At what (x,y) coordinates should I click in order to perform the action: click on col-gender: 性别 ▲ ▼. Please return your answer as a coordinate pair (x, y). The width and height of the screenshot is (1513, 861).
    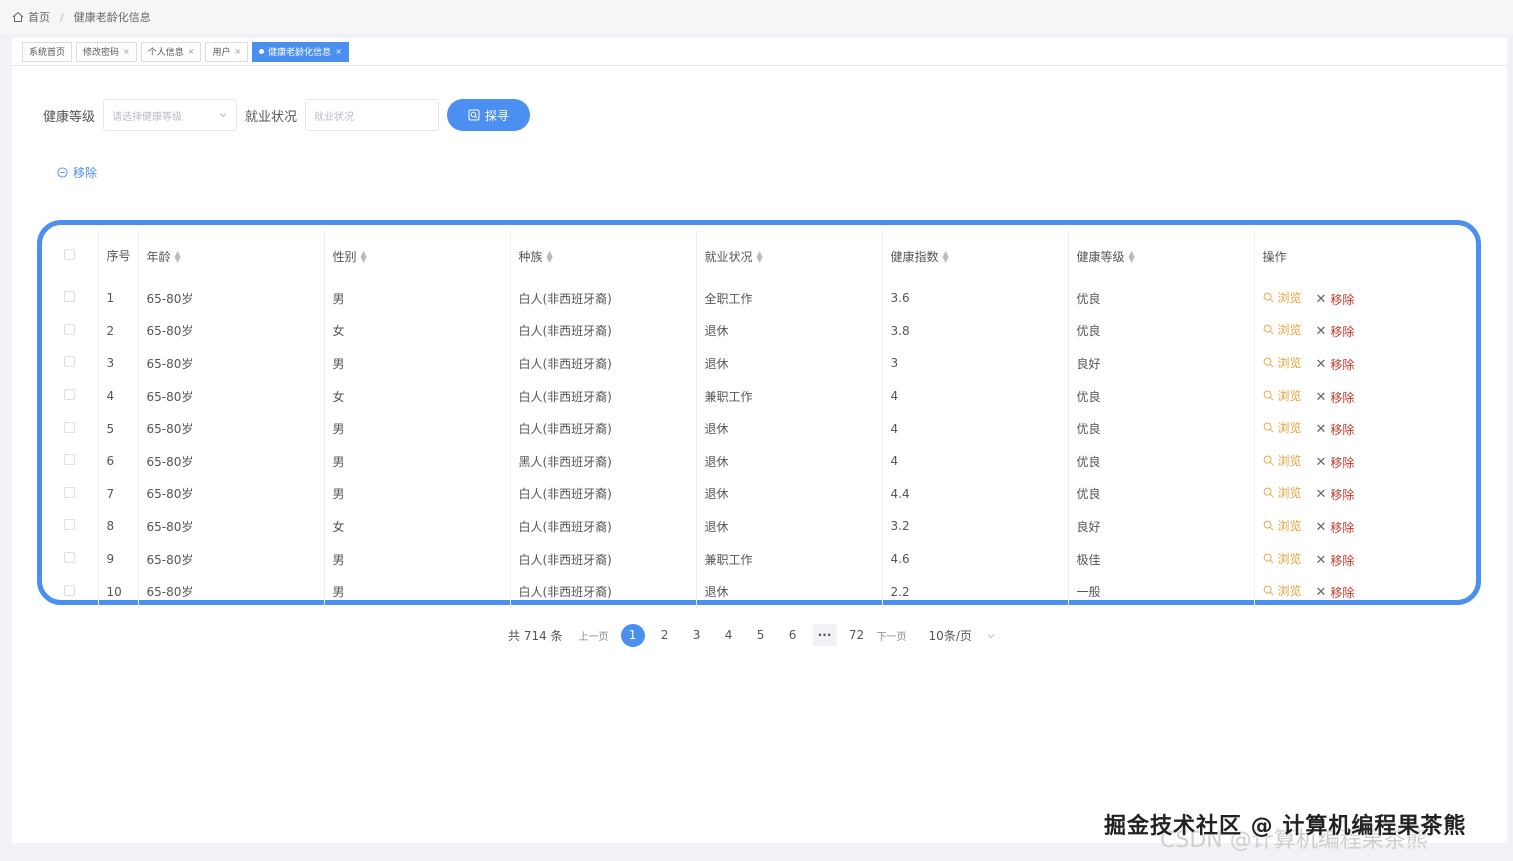
    Looking at the image, I should click on (417, 256).